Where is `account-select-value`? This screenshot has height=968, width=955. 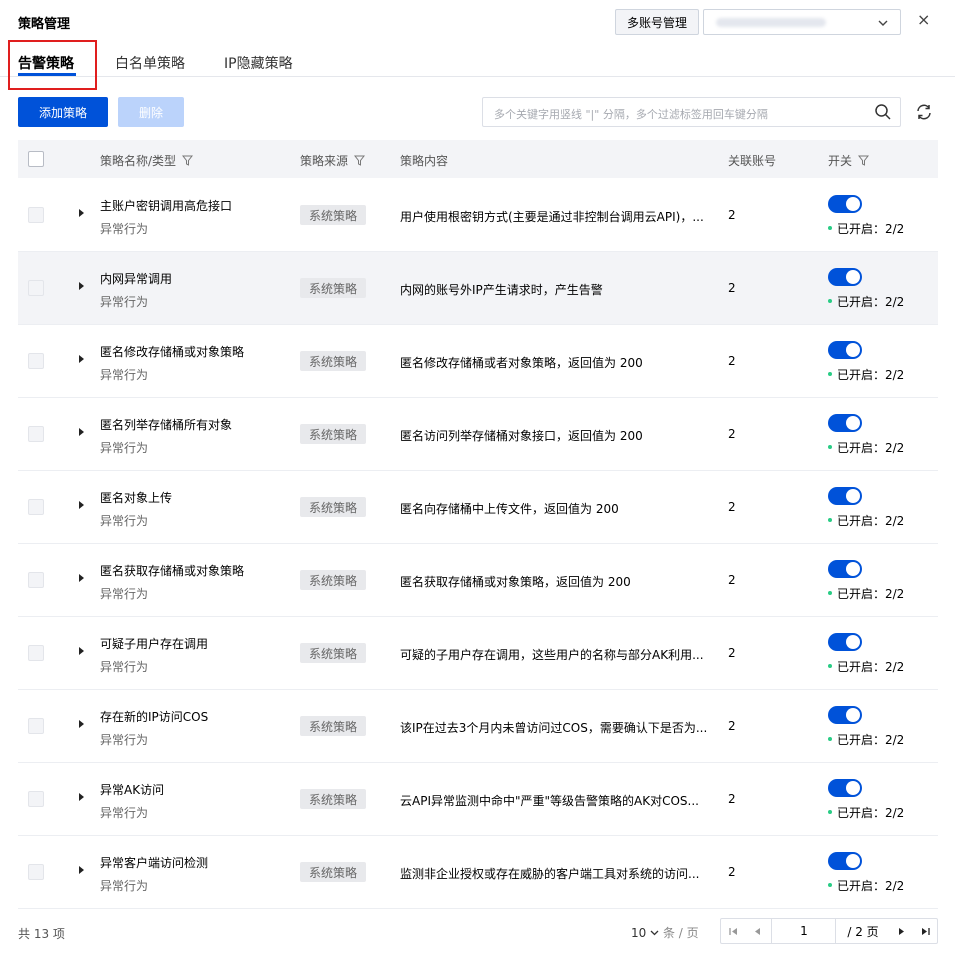
account-select-value is located at coordinates (771, 22).